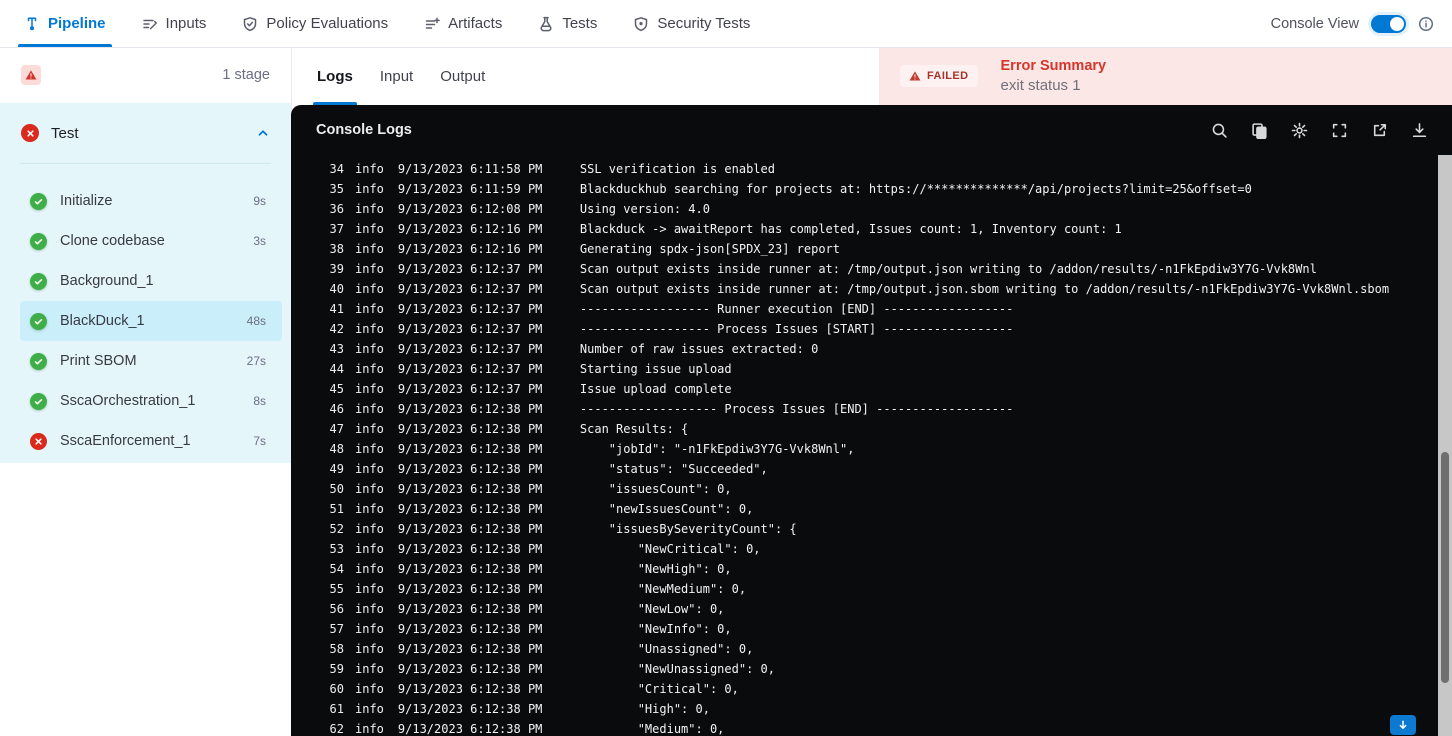  What do you see at coordinates (1419, 130) in the screenshot?
I see `download-icon` at bounding box center [1419, 130].